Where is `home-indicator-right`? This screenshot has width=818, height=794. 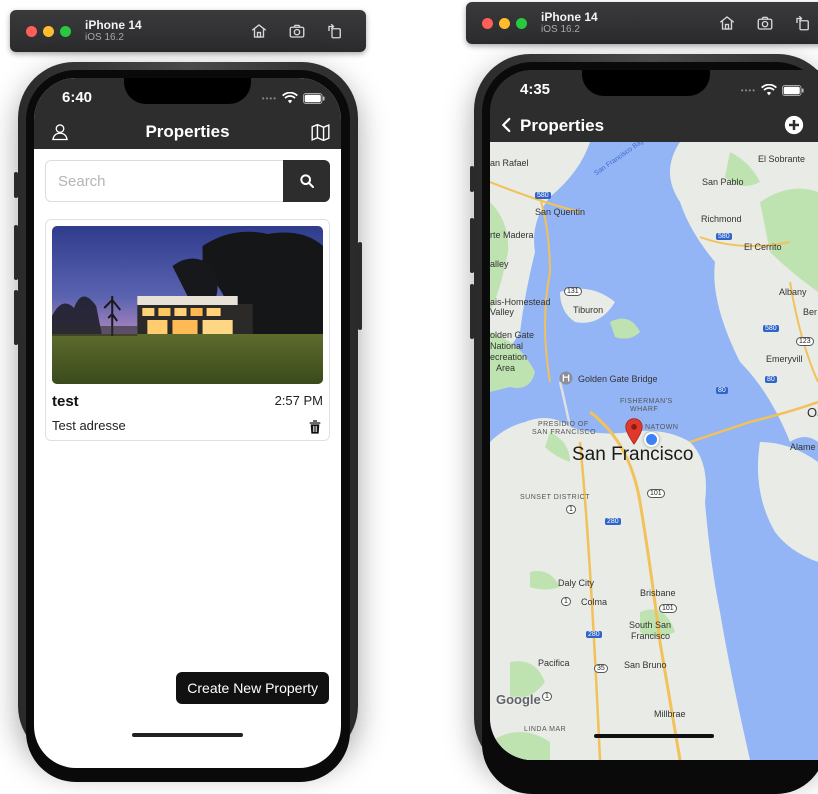 home-indicator-right is located at coordinates (654, 736).